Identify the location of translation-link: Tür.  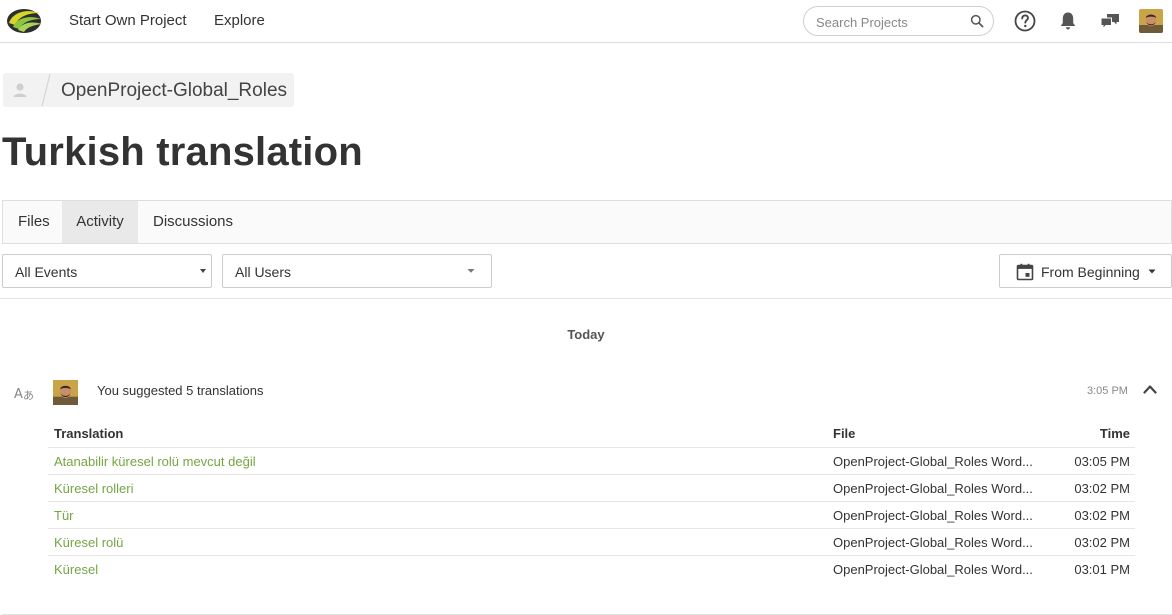
(64, 515).